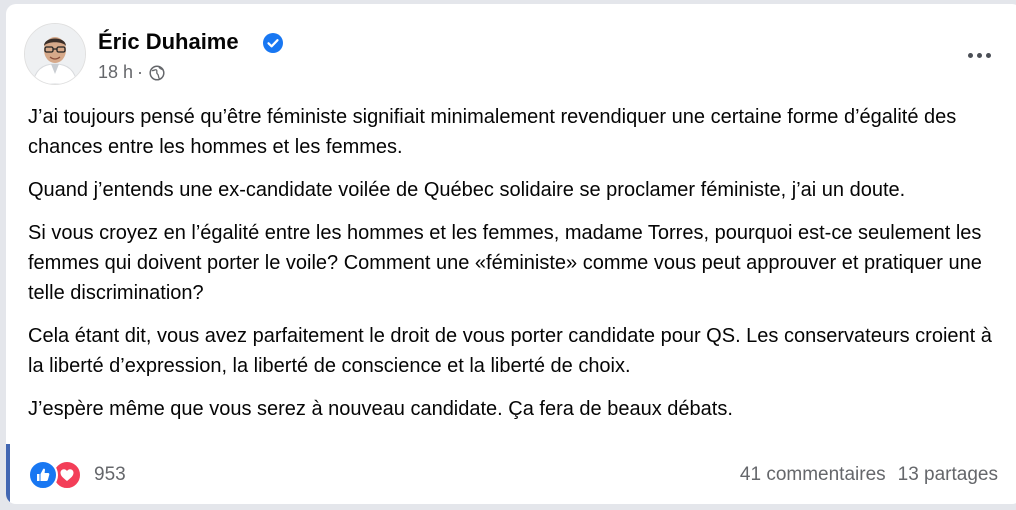 This screenshot has width=1016, height=510. I want to click on reaction-count: 953, so click(110, 475).